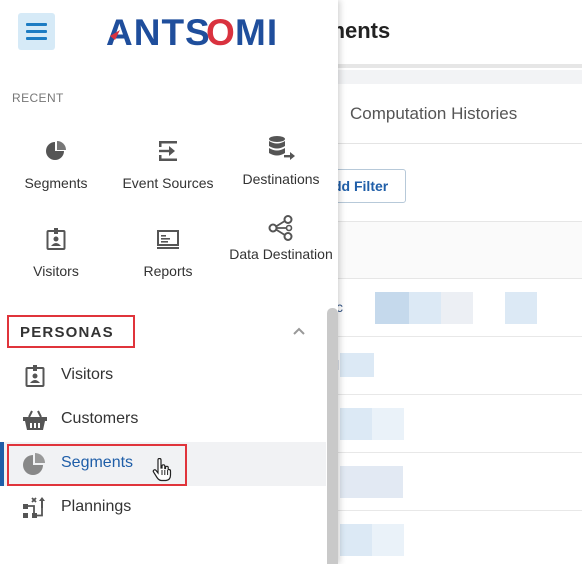 The image size is (582, 564). What do you see at coordinates (281, 254) in the screenshot?
I see `recent-item-label: Data Destination` at bounding box center [281, 254].